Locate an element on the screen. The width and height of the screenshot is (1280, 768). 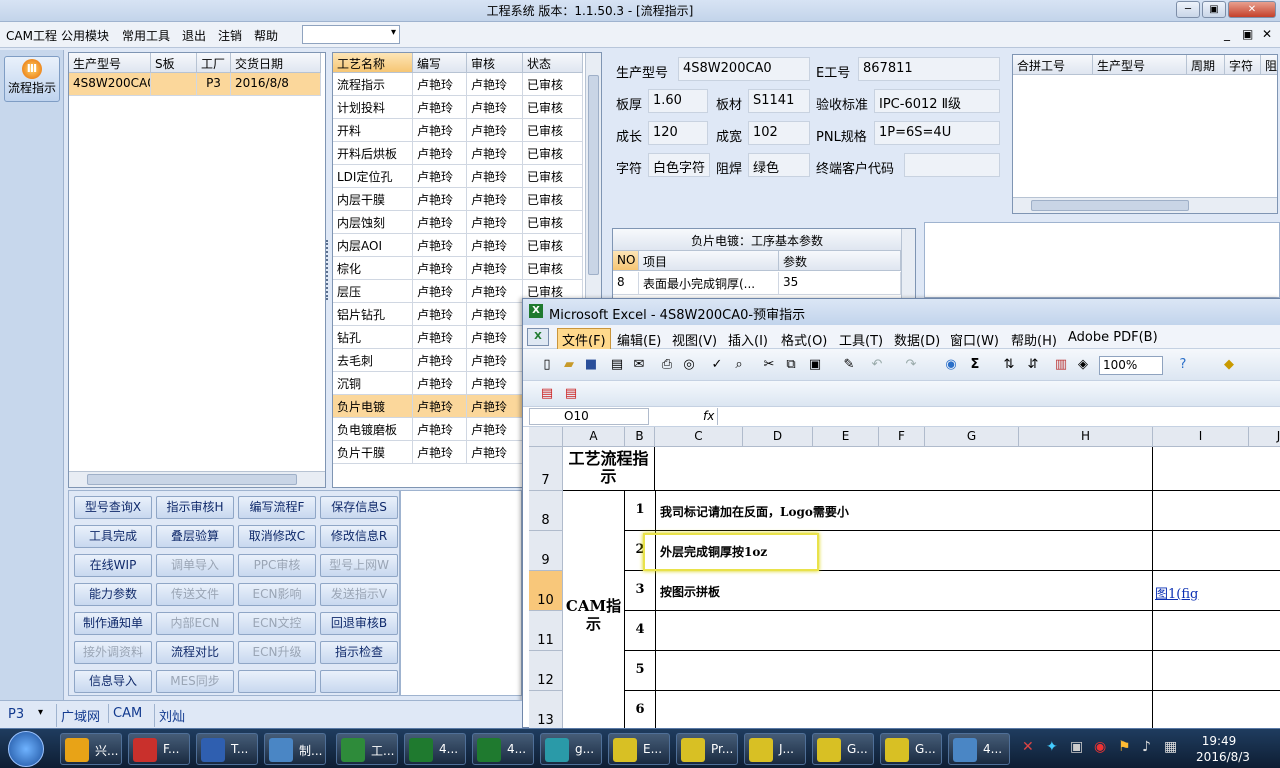
merge-hscrollbar is located at coordinates (1145, 205).